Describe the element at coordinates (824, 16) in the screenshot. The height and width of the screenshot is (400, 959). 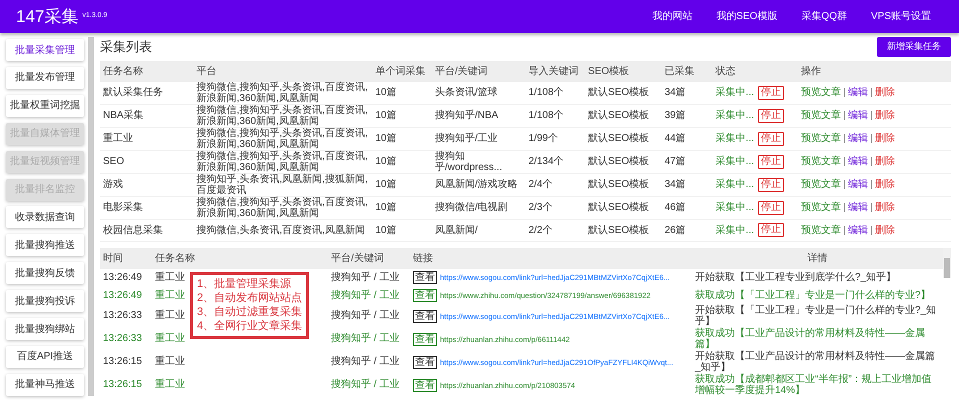
I see `nav-link: 采集QQ群` at that location.